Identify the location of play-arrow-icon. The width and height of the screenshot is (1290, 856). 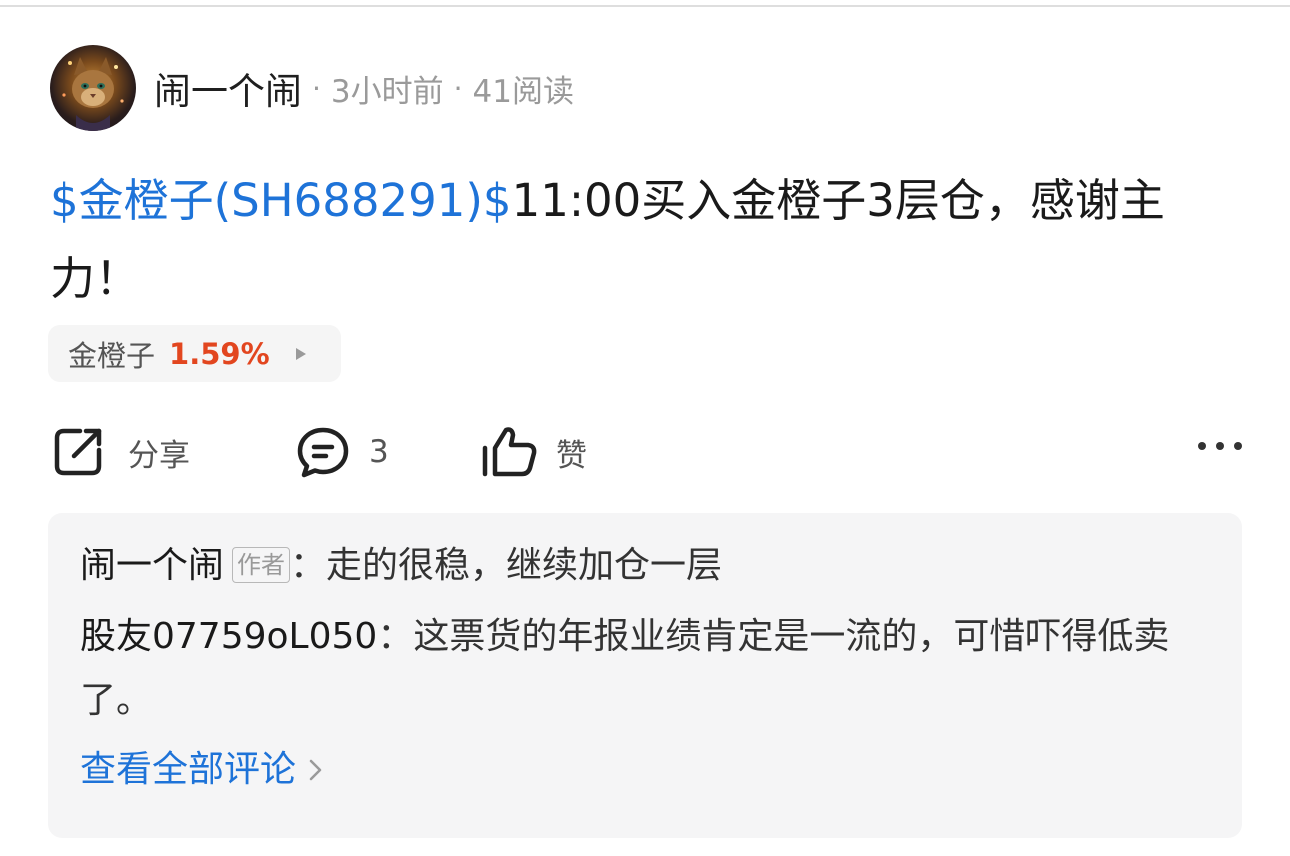
(300, 353).